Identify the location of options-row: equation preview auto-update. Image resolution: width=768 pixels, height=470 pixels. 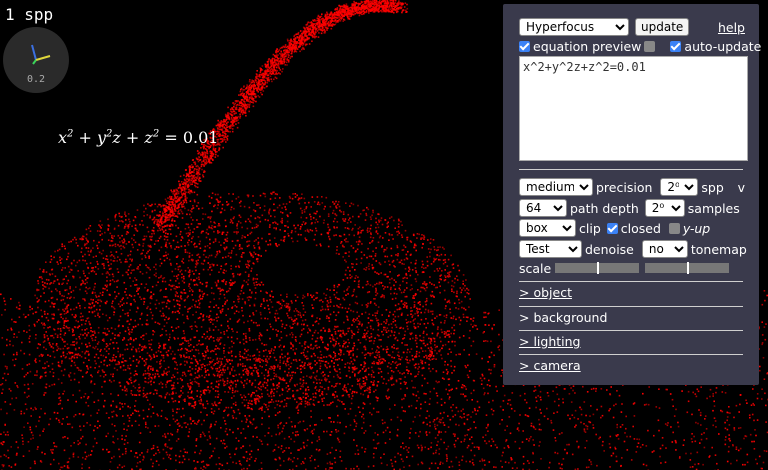
(640, 46).